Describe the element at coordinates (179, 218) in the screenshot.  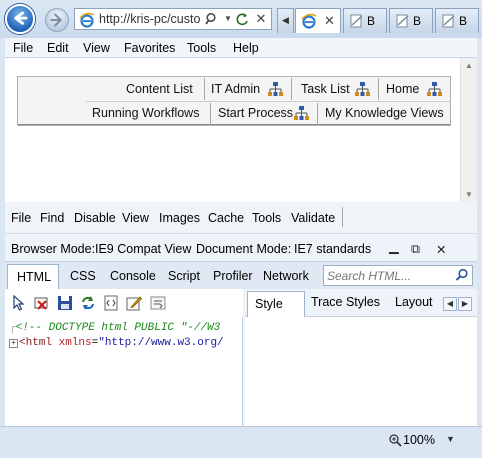
I see `devtools-menu-images: Images` at that location.